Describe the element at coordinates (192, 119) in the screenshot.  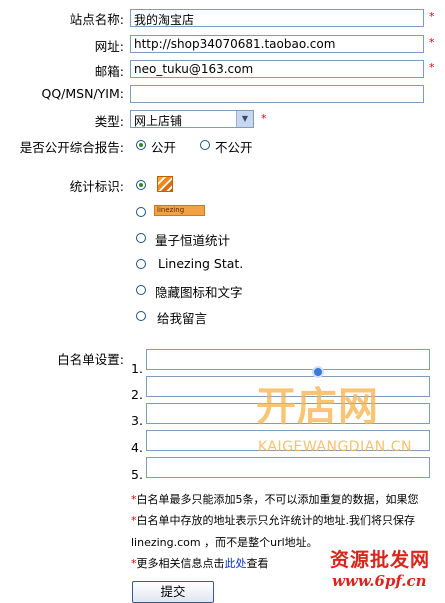
I see `type-select: 网上店铺 ▼` at that location.